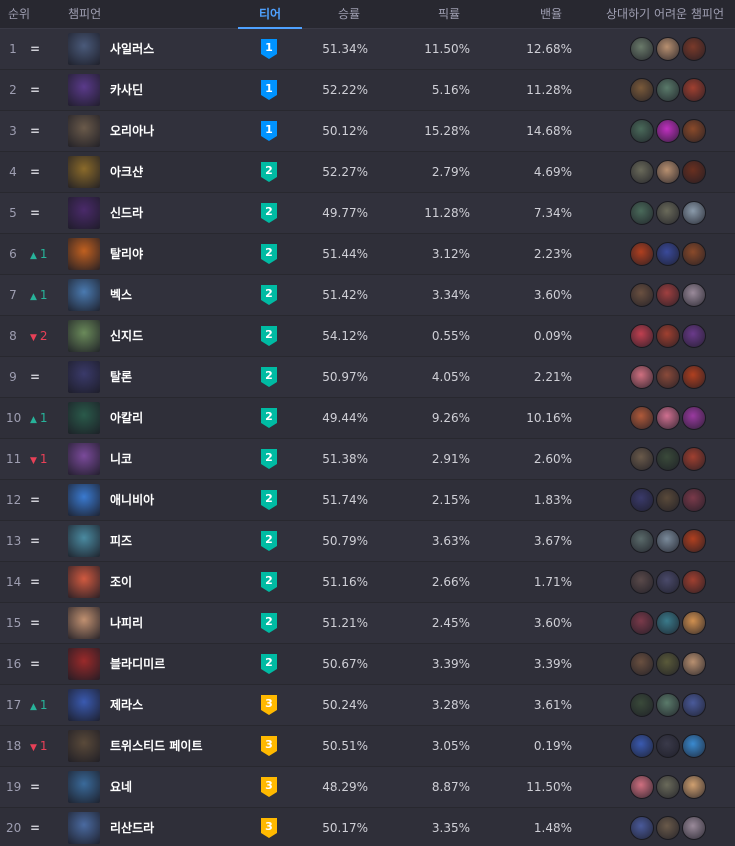  I want to click on champion-name: 아칼리, so click(126, 418).